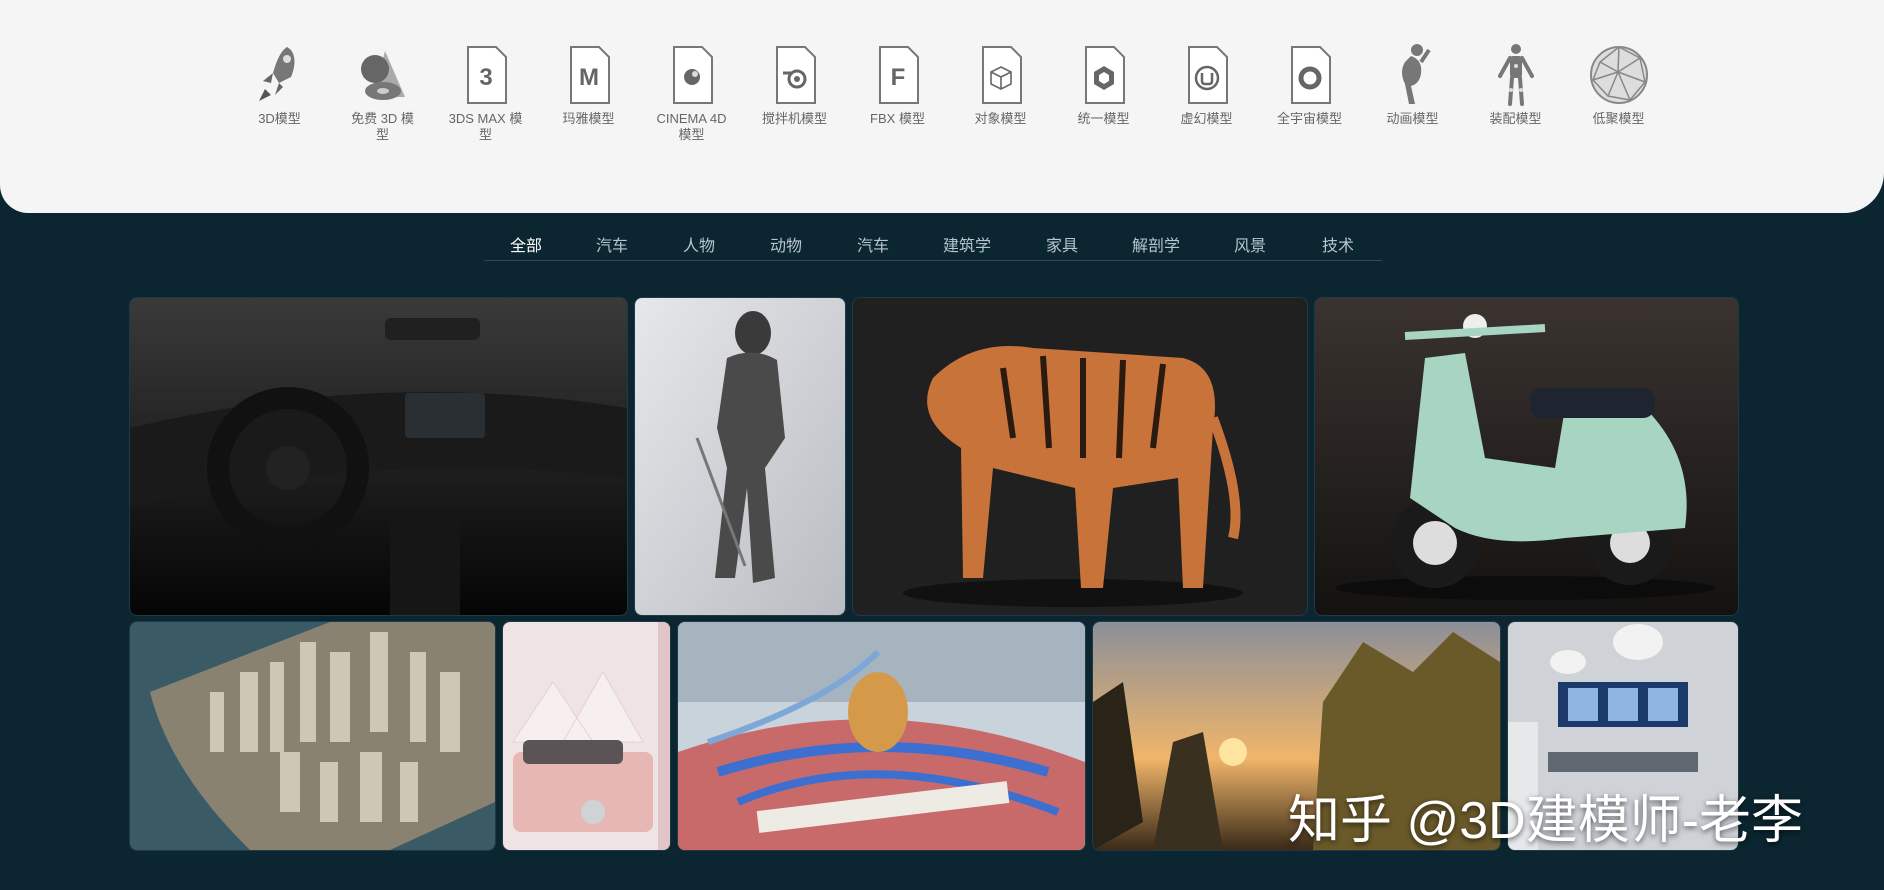 The image size is (1884, 890). I want to click on category-label: 装配模型, so click(1515, 118).